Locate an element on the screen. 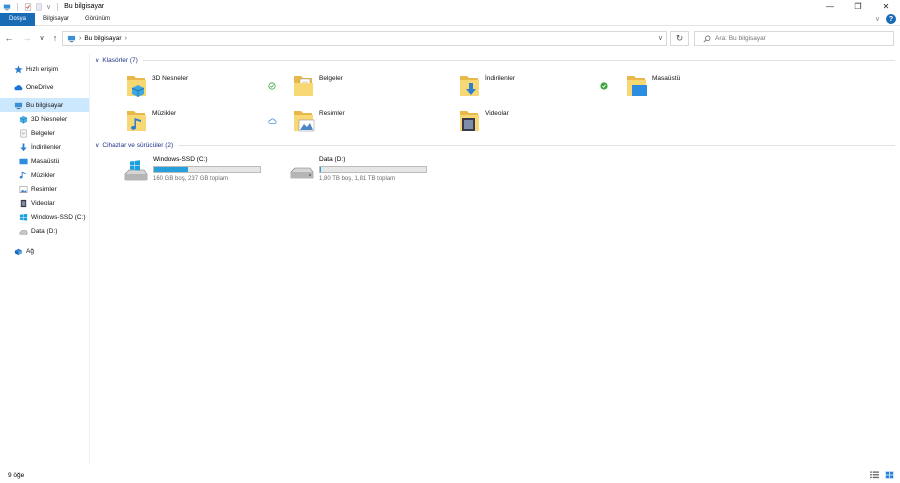 The width and height of the screenshot is (900, 483). hard-drive-icon is located at coordinates (302, 173).